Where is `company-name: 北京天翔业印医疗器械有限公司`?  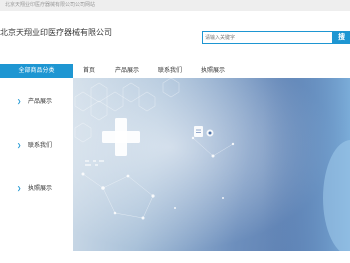
company-name: 北京天翔业印医疗器械有限公司 is located at coordinates (56, 32).